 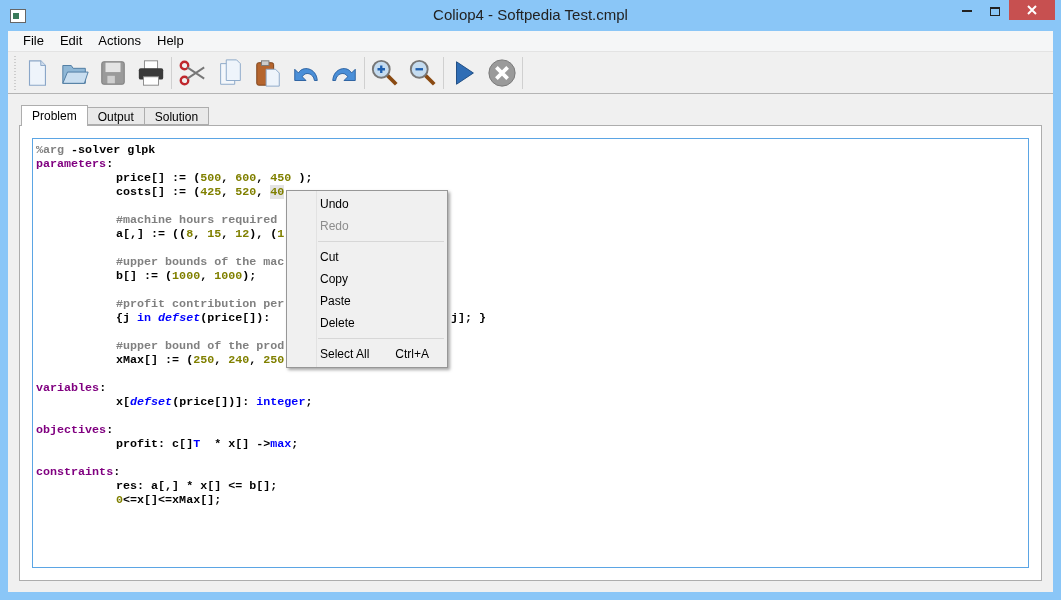 What do you see at coordinates (367, 354) in the screenshot?
I see `context-menu-item: Select All Ctrl+A` at bounding box center [367, 354].